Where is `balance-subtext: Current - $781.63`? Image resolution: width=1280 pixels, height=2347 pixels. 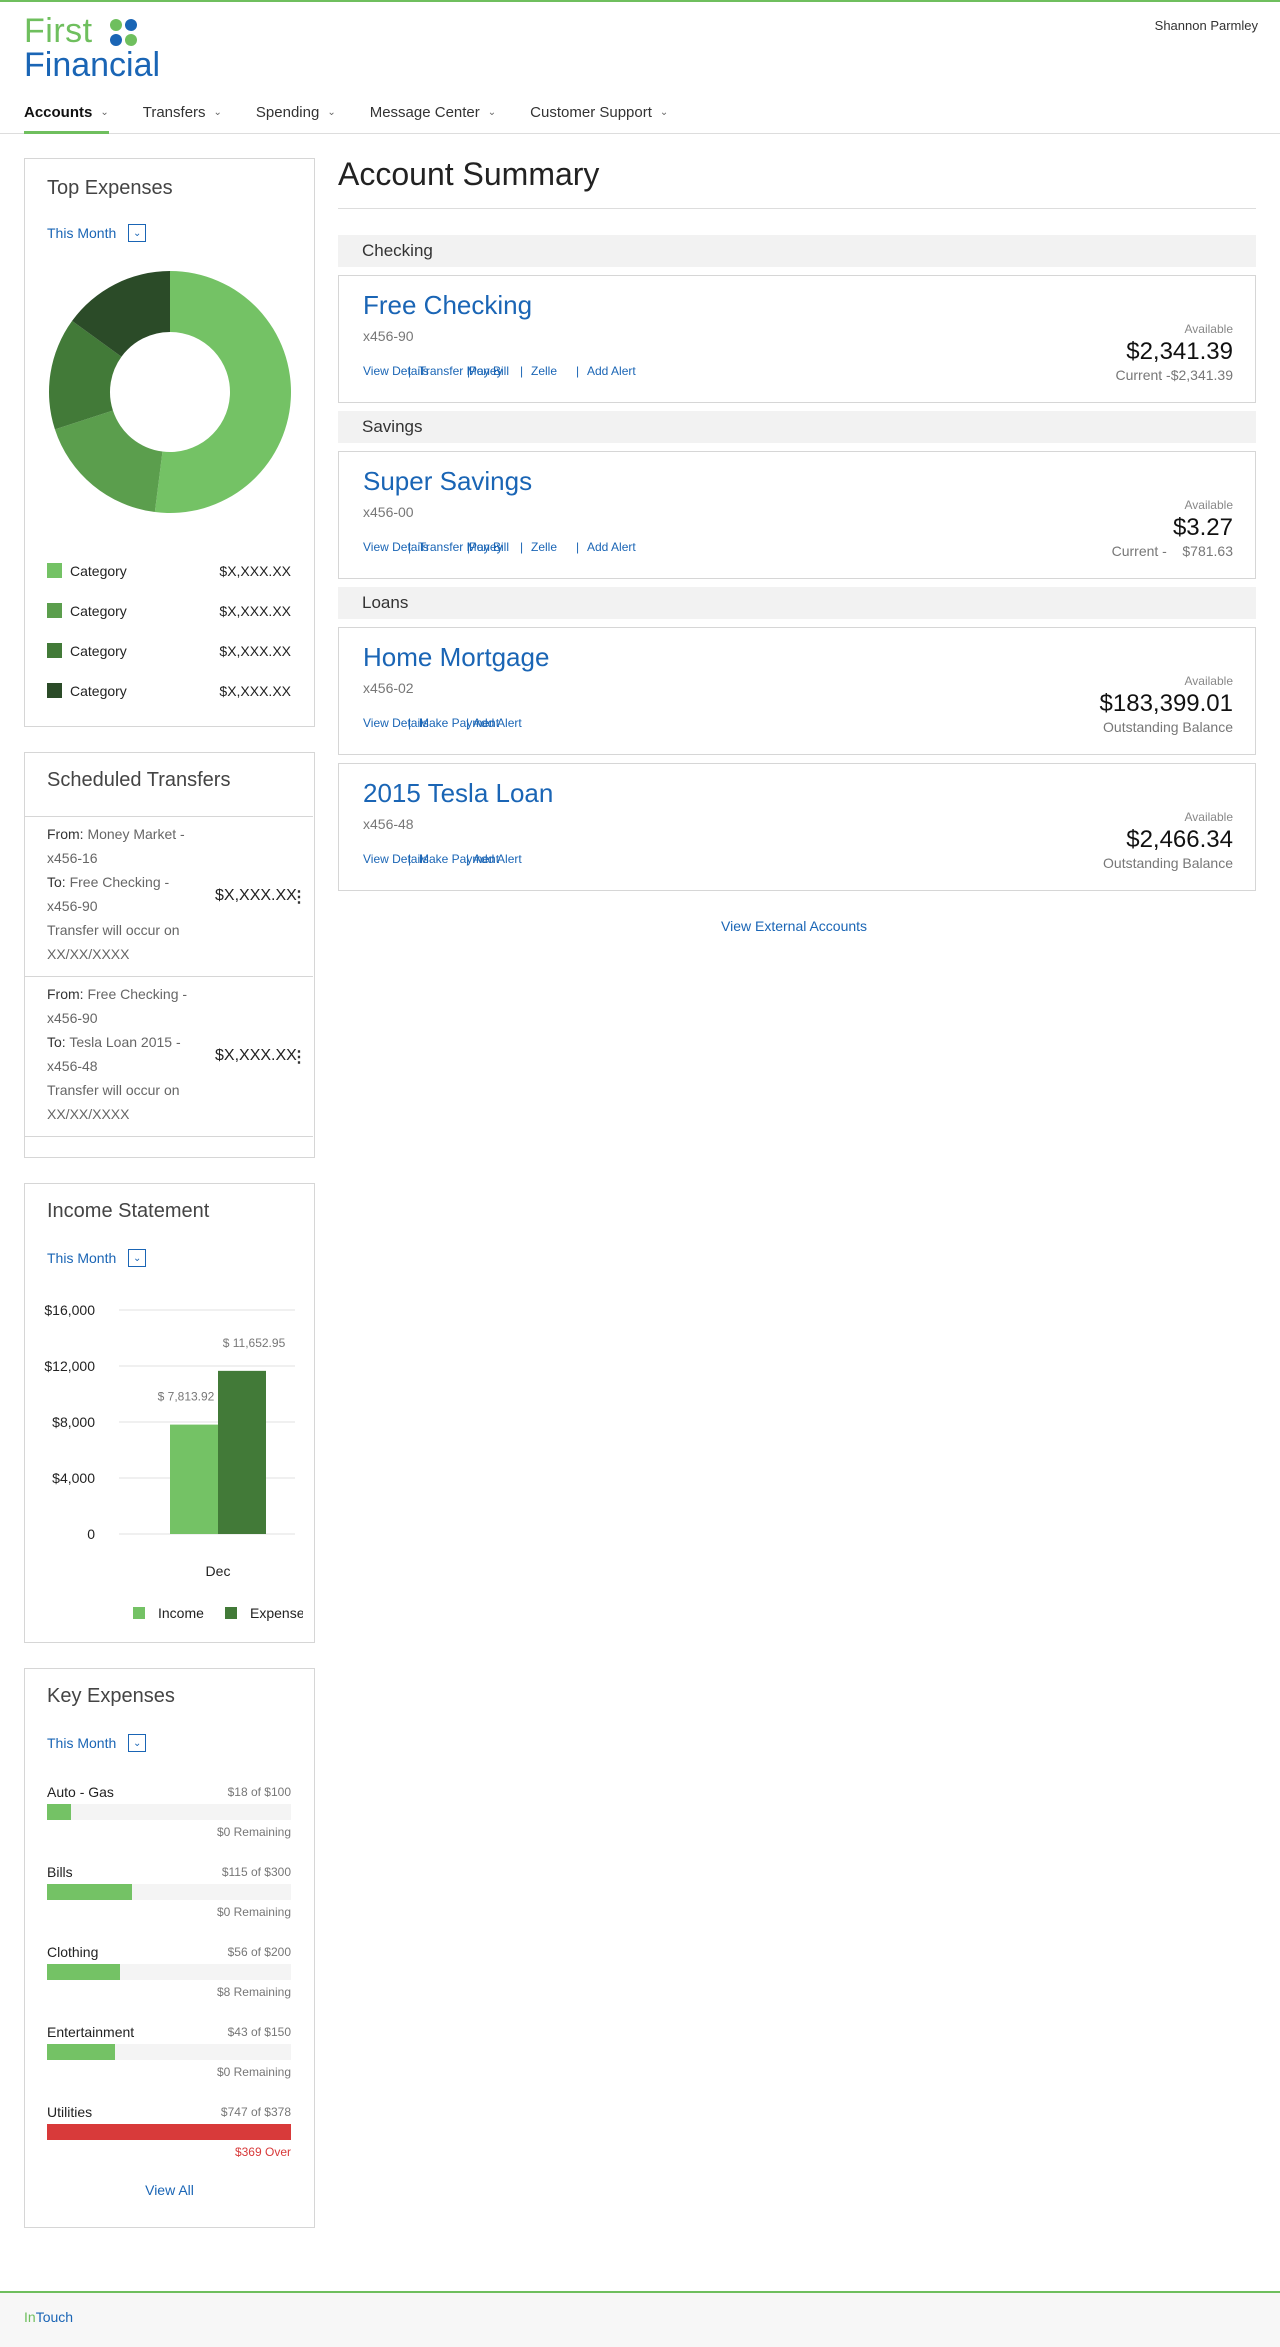 balance-subtext: Current - $781.63 is located at coordinates (1172, 551).